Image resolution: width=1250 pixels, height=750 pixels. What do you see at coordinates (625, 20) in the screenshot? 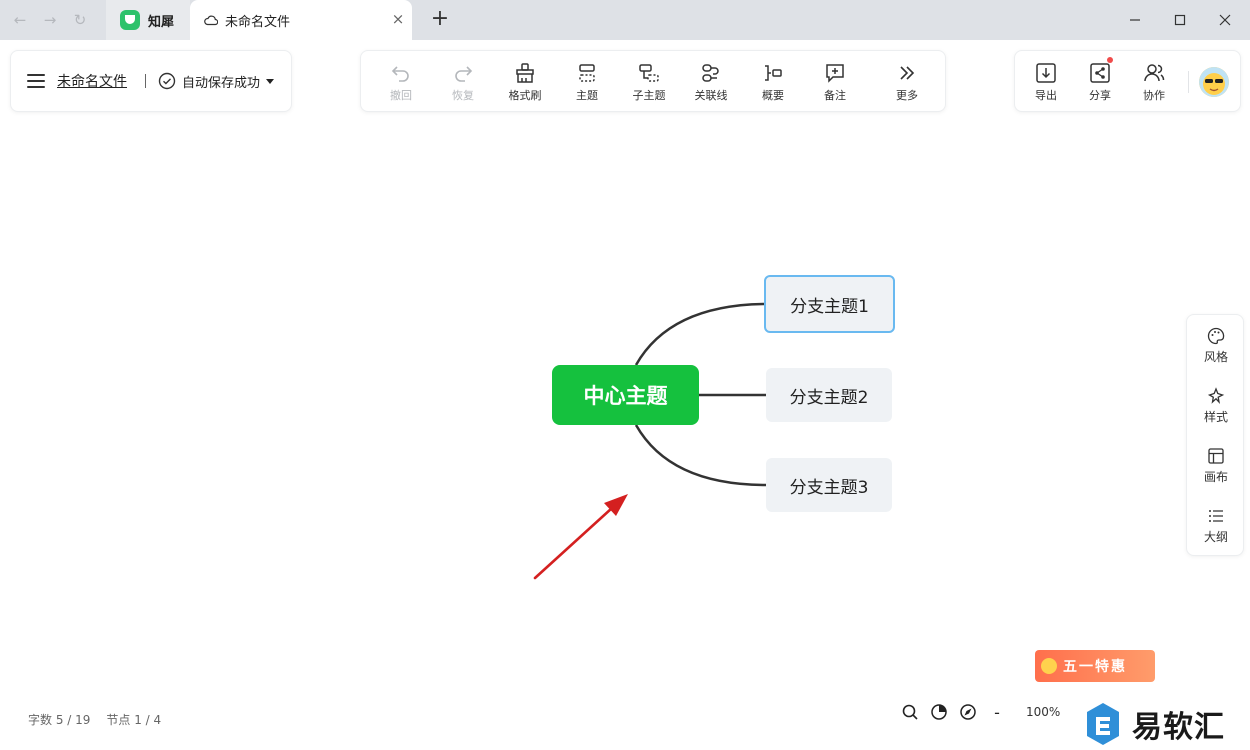
I see `browser-tab-bar: ← → ↻ 知犀 未命名文件 × +` at bounding box center [625, 20].